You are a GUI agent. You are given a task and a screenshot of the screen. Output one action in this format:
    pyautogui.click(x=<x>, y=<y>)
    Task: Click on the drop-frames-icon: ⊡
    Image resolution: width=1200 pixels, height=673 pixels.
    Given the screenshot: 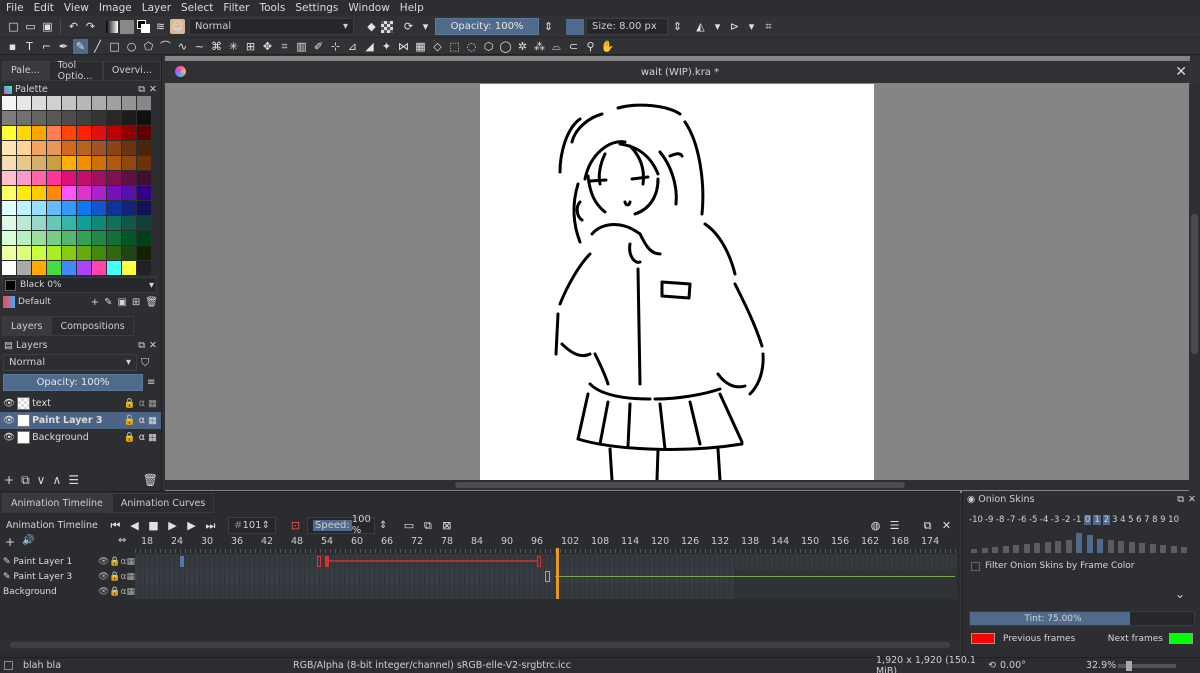 What is the action you would take?
    pyautogui.click(x=295, y=525)
    